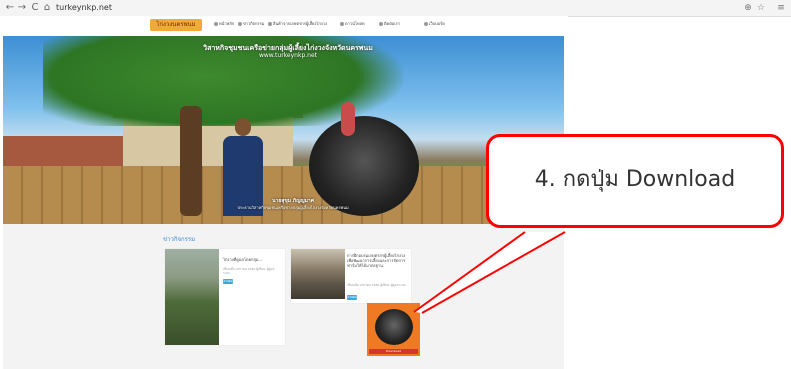 The height and width of the screenshot is (369, 791). I want to click on callout-pointer-line-left, so click(469, 272).